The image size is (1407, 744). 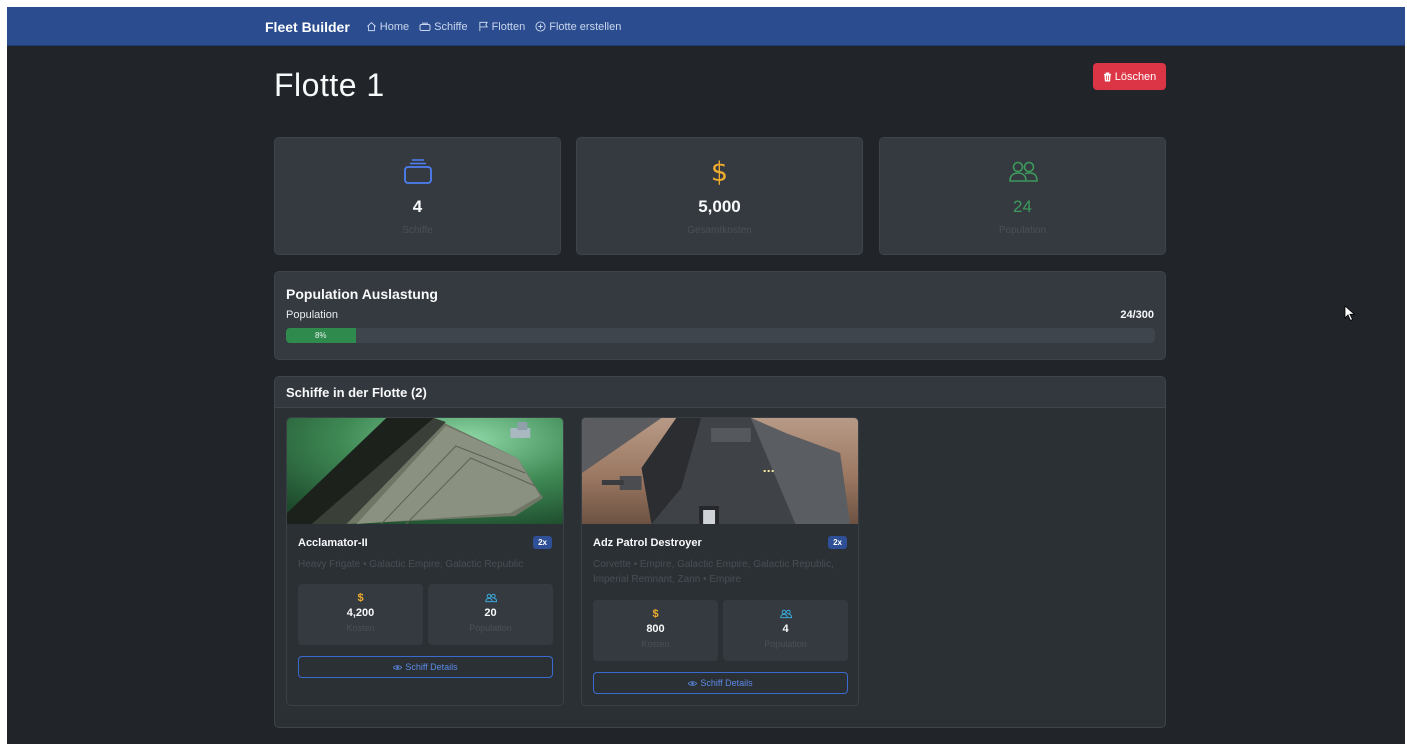 I want to click on population-title: Population Auslastung, so click(x=362, y=294).